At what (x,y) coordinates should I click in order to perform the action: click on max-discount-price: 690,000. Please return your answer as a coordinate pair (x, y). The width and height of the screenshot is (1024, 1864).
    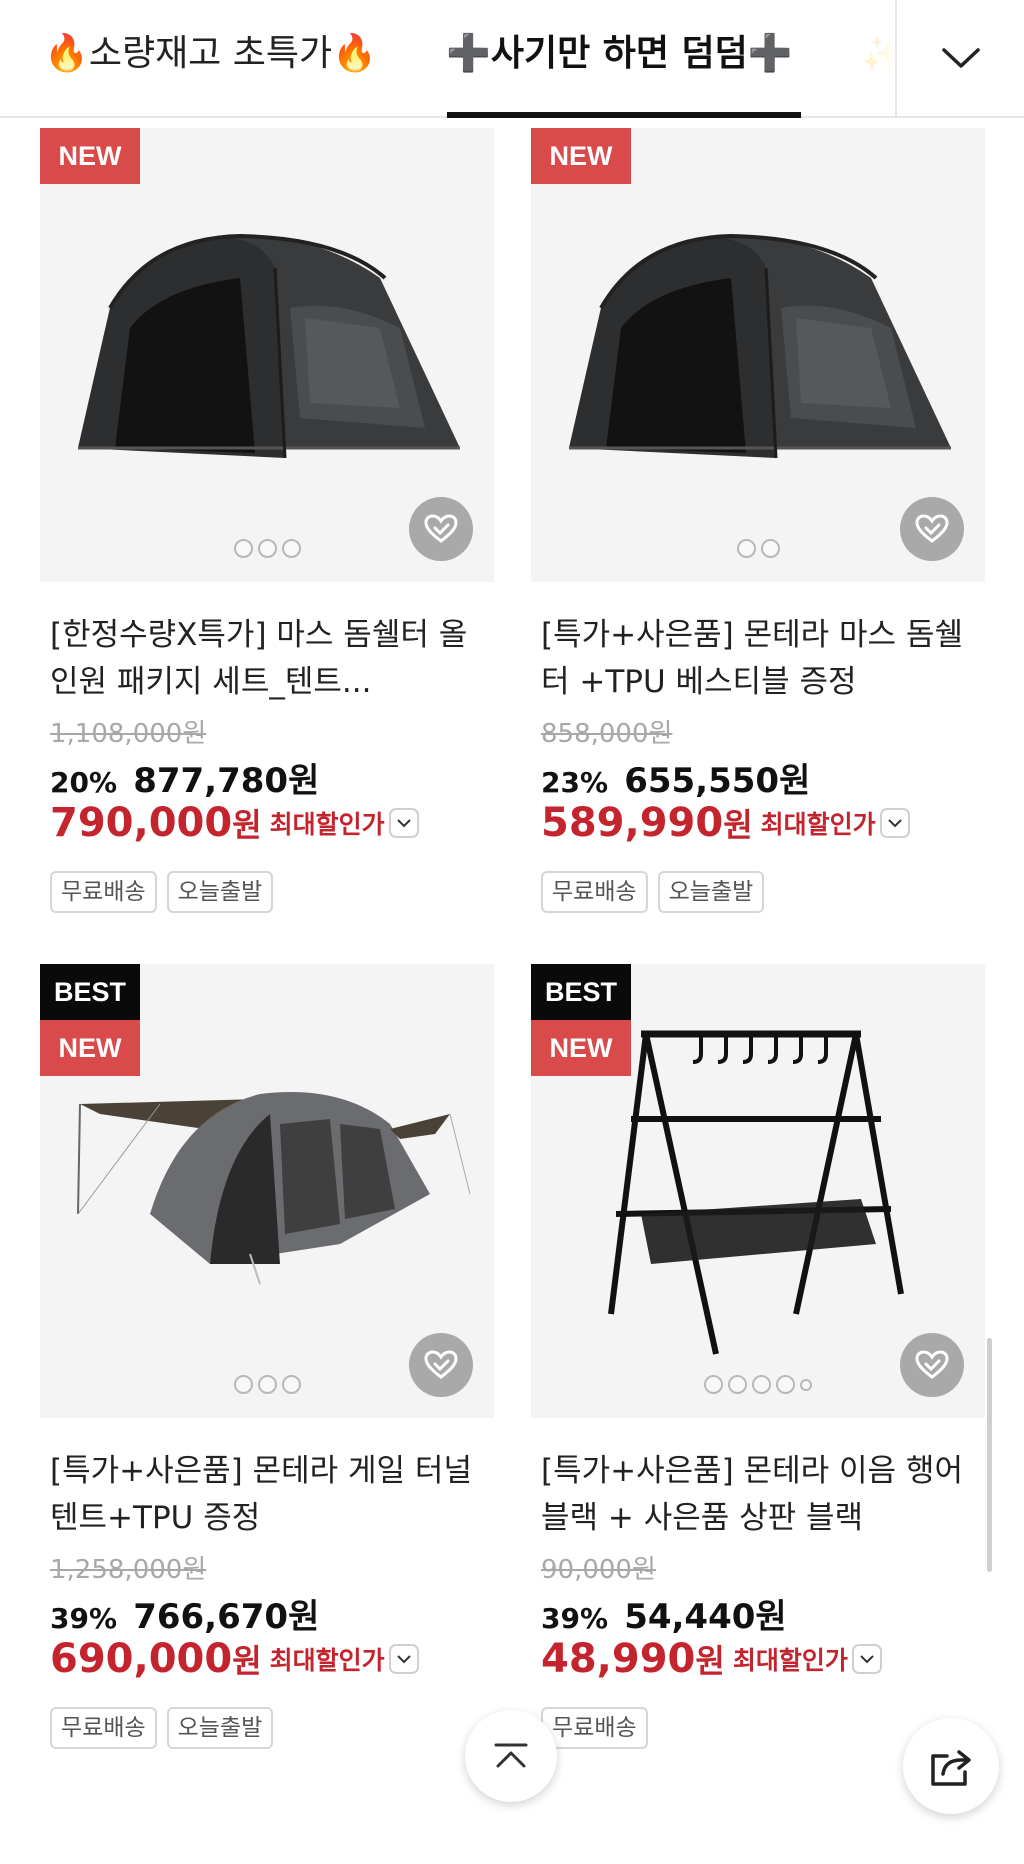
    Looking at the image, I should click on (141, 1659).